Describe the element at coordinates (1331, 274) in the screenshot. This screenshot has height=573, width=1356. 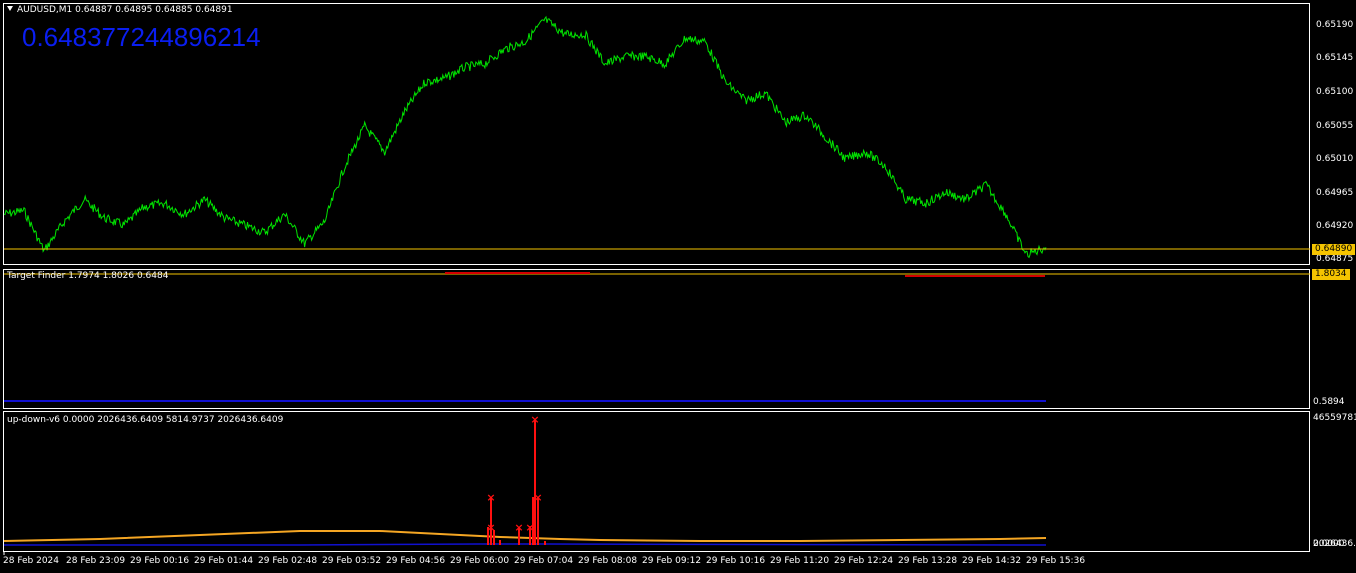
I see `target-finder-tag: 1.8034` at that location.